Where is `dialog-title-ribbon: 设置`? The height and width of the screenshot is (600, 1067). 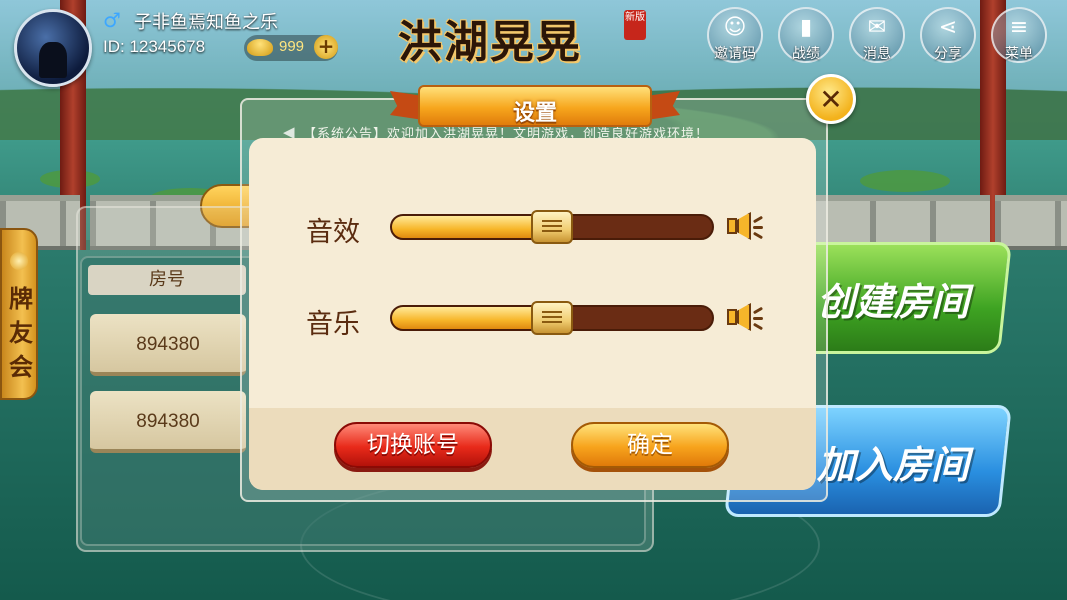
dialog-title-ribbon: 设置 is located at coordinates (535, 108).